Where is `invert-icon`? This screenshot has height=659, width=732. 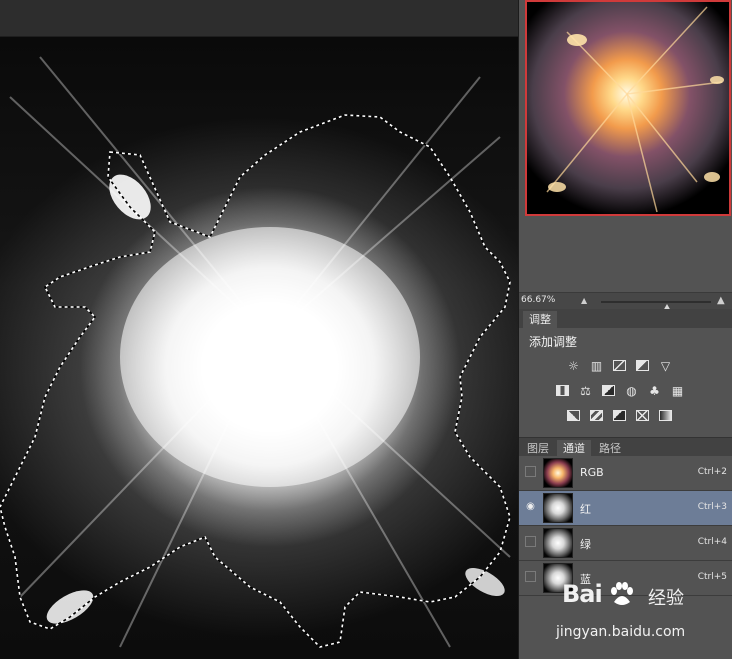
invert-icon is located at coordinates (573, 415).